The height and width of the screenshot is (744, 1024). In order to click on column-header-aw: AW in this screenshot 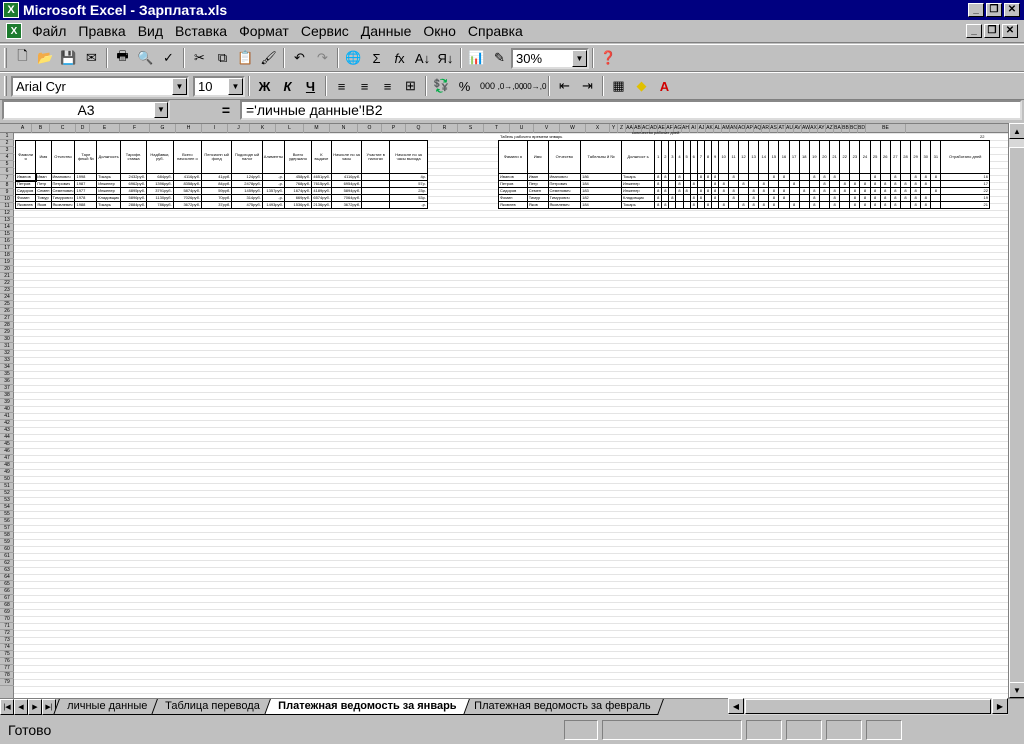, I will do `click(806, 128)`.